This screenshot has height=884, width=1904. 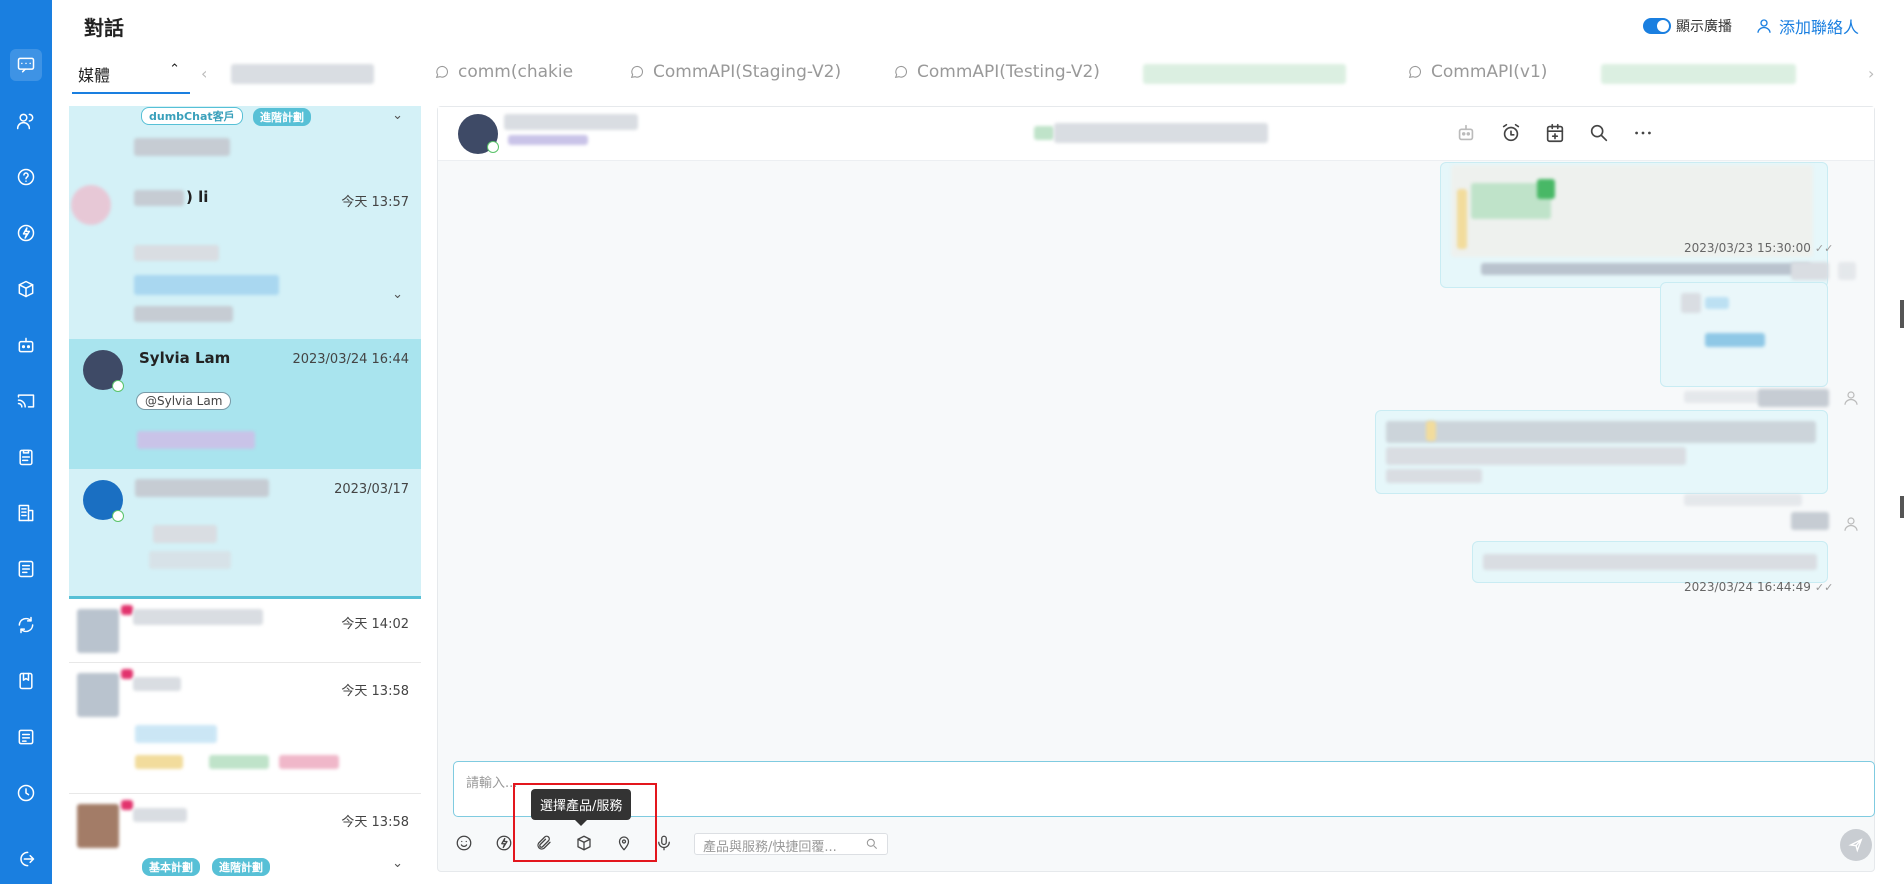 What do you see at coordinates (1489, 72) in the screenshot?
I see `channel-tab-label: CommAPI(v1)` at bounding box center [1489, 72].